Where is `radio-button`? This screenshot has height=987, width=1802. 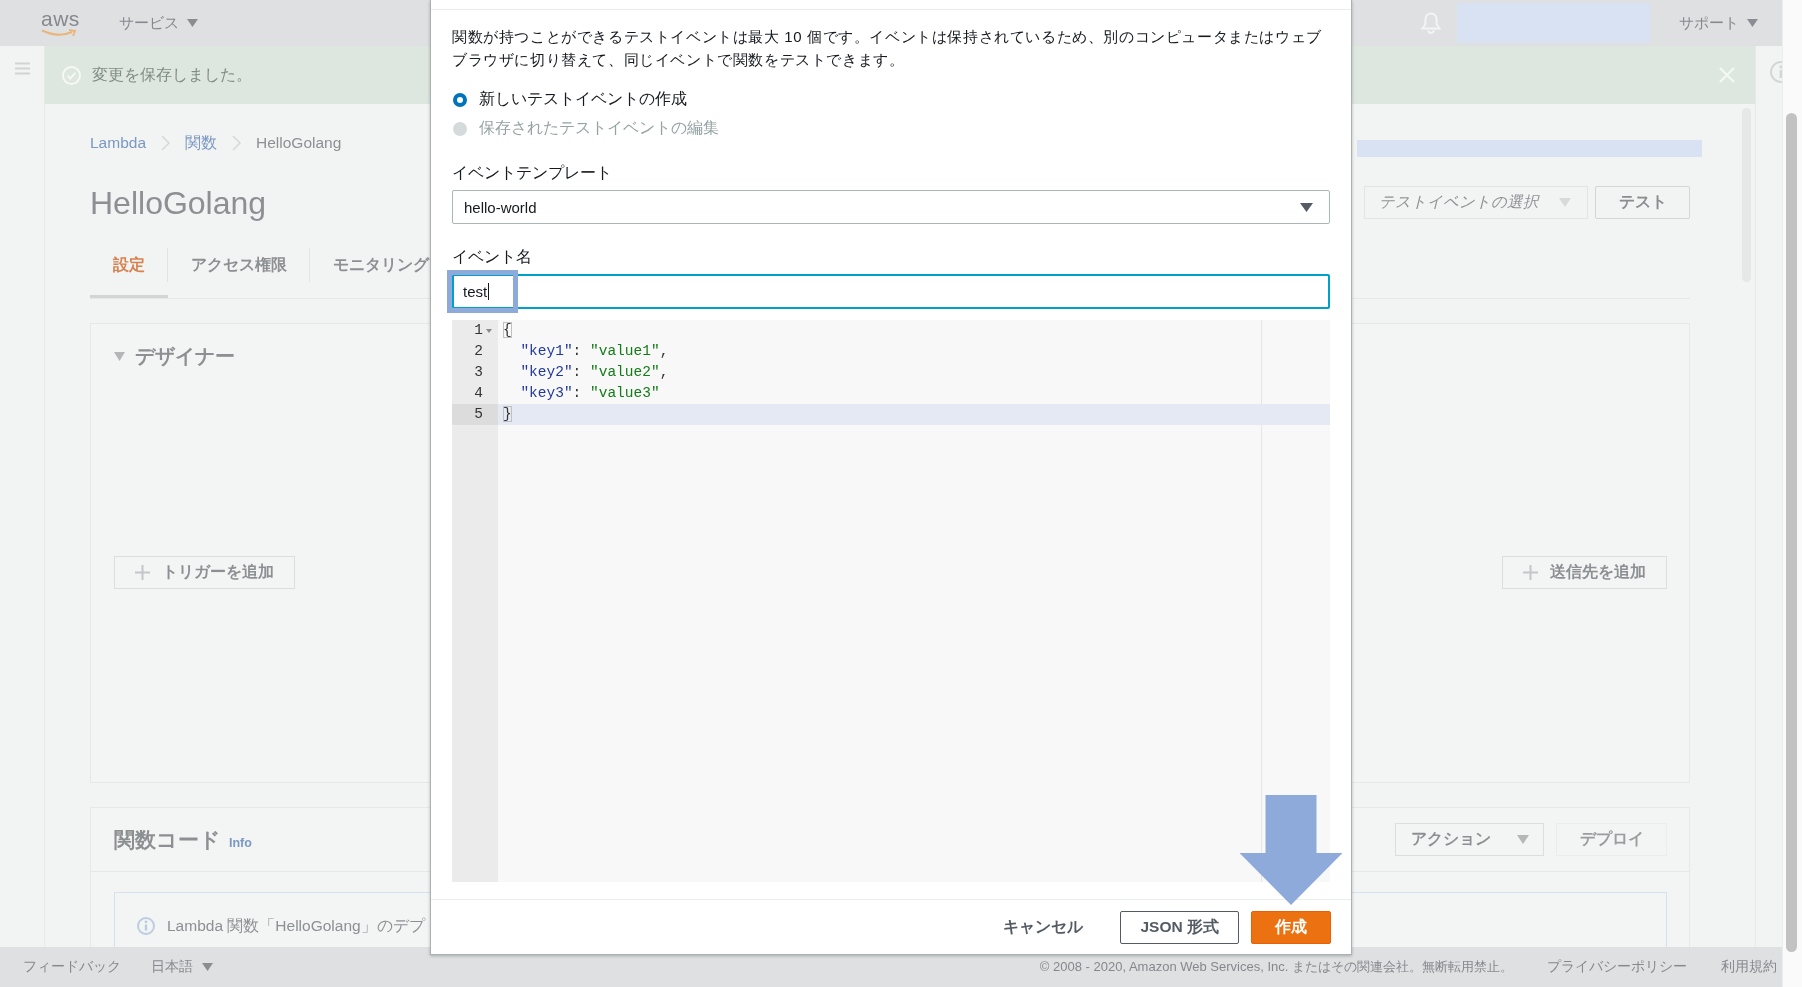
radio-button is located at coordinates (460, 99).